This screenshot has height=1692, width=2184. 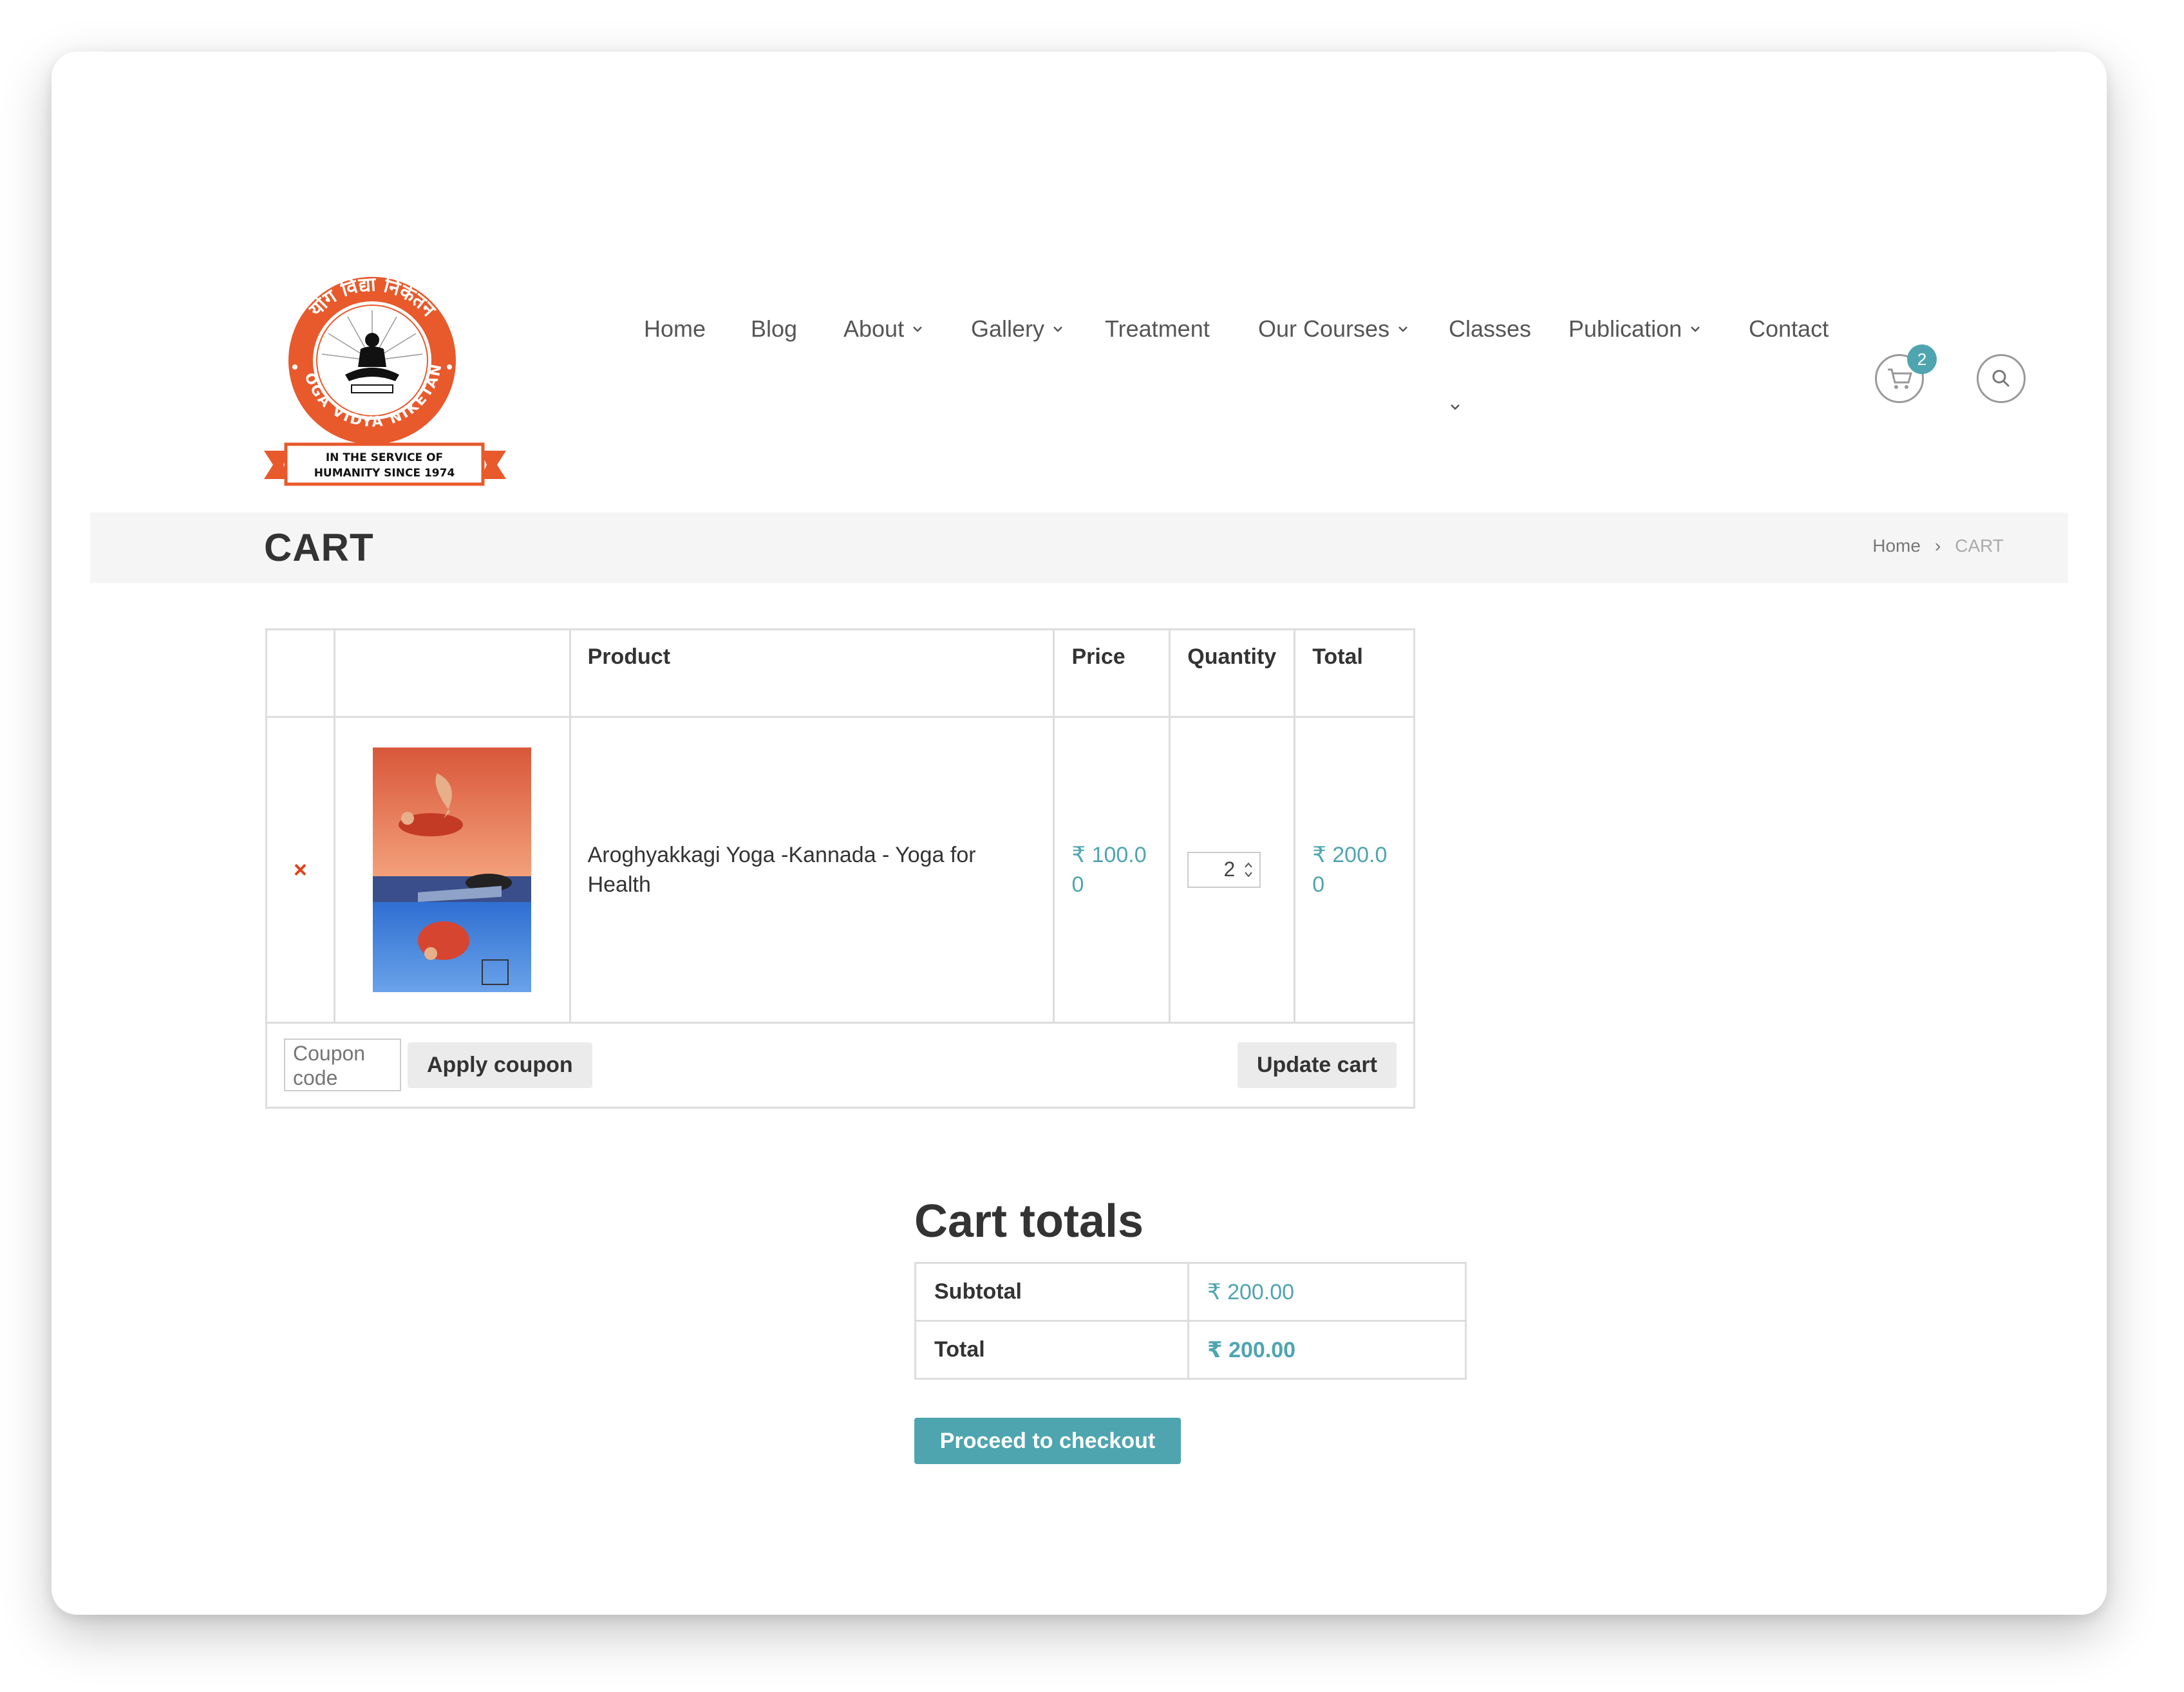 I want to click on header-total: Total, so click(x=1354, y=673).